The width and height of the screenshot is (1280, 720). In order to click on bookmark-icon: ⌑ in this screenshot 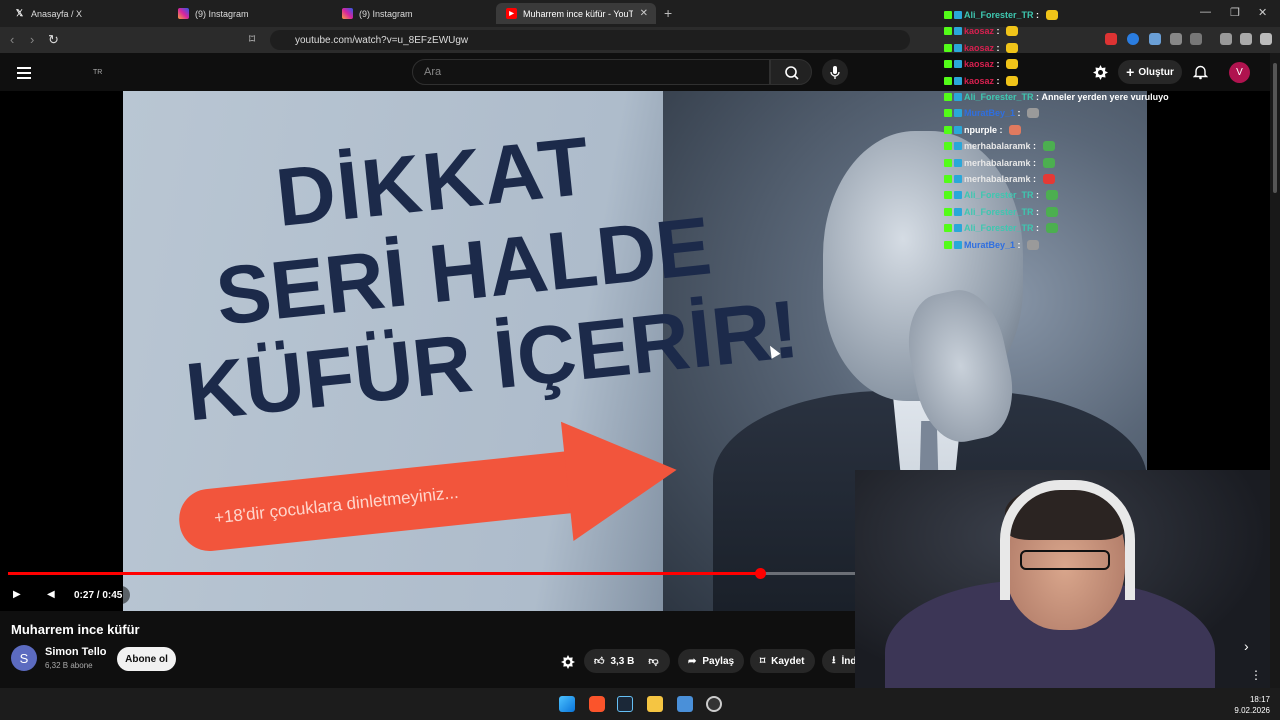, I will do `click(252, 39)`.